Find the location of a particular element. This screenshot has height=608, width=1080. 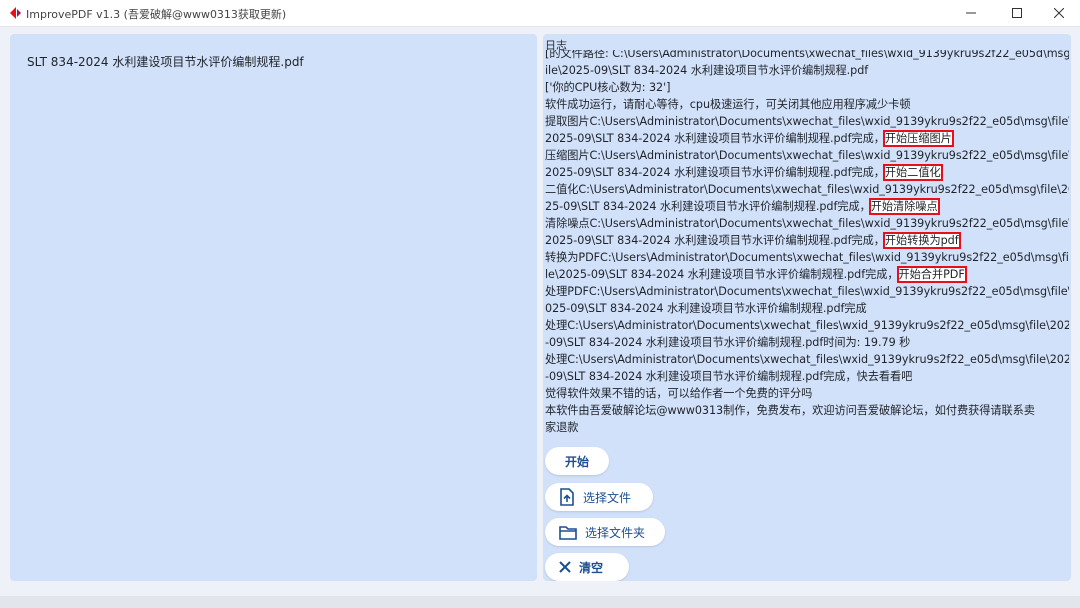

start-button: 开始 is located at coordinates (577, 461).